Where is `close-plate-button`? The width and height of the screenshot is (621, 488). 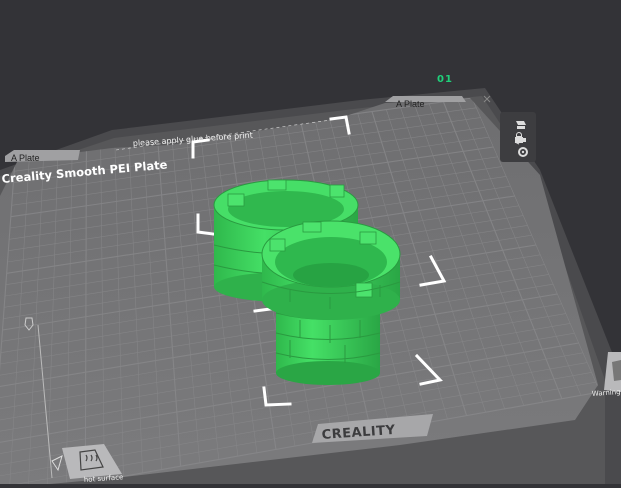
close-plate-button is located at coordinates (487, 96).